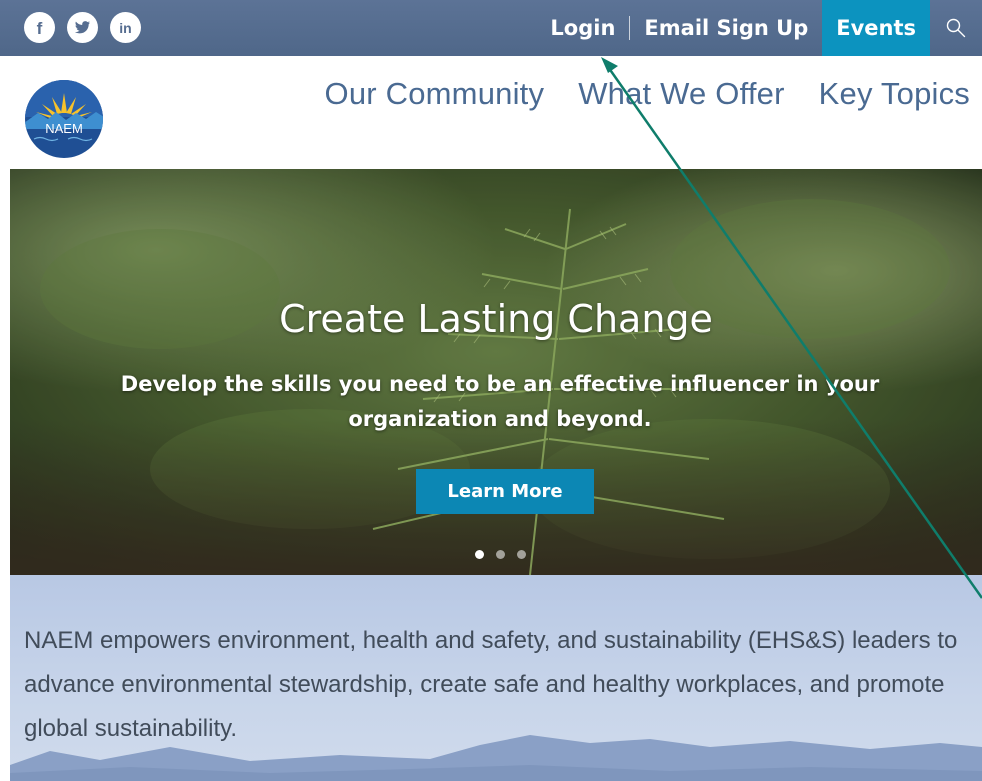  Describe the element at coordinates (505, 491) in the screenshot. I see `learn-more-button: Learn More` at that location.